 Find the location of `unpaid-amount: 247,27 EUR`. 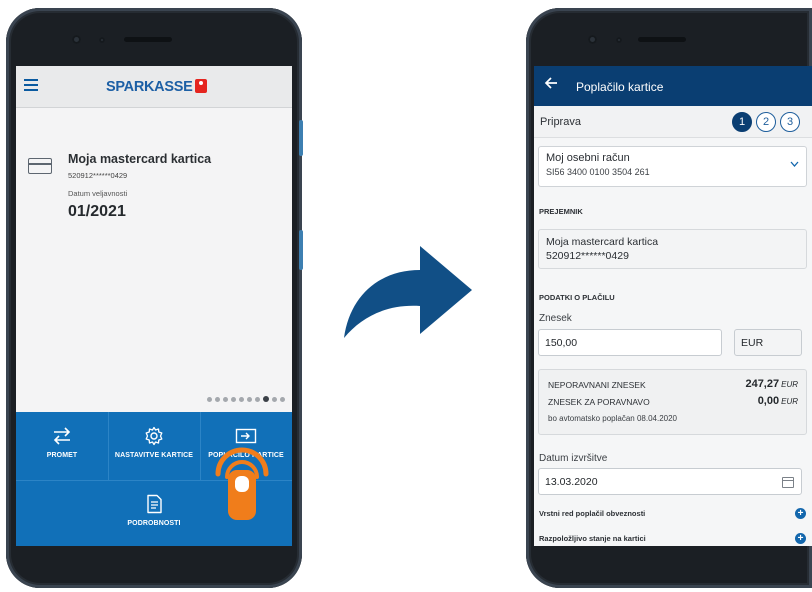

unpaid-amount: 247,27 EUR is located at coordinates (771, 384).